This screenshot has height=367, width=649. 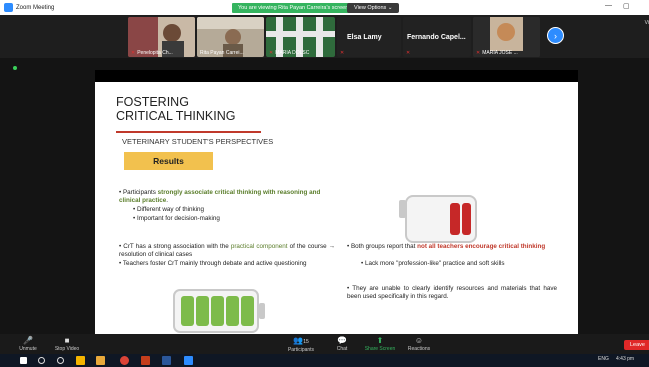 What do you see at coordinates (647, 23) in the screenshot?
I see `view-button: Vi` at bounding box center [647, 23].